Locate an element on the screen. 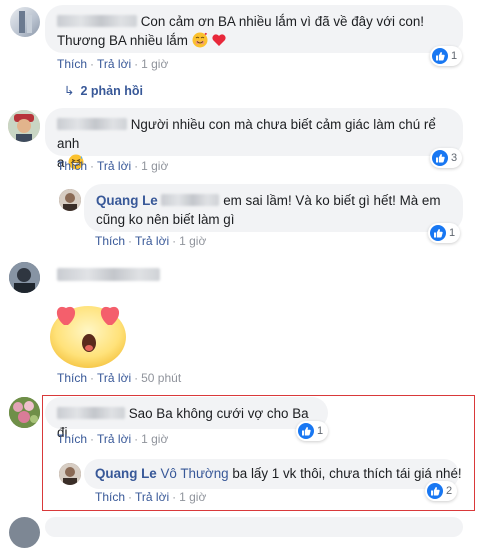 The image size is (495, 548). like-count: 3 is located at coordinates (454, 158).